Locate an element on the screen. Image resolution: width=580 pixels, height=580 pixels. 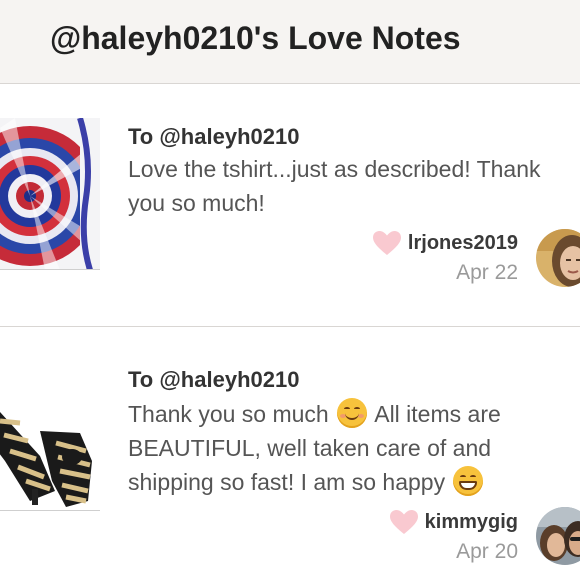
author-row: kimmygig is located at coordinates (453, 522).